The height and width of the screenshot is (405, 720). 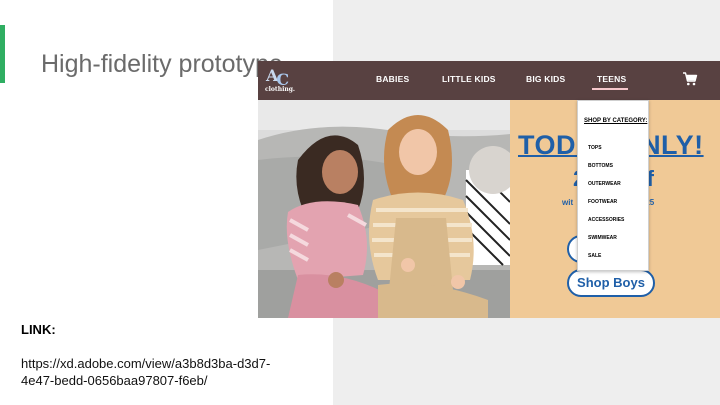 I want to click on nav-little-kids: LITTLE KIDS, so click(x=469, y=79).